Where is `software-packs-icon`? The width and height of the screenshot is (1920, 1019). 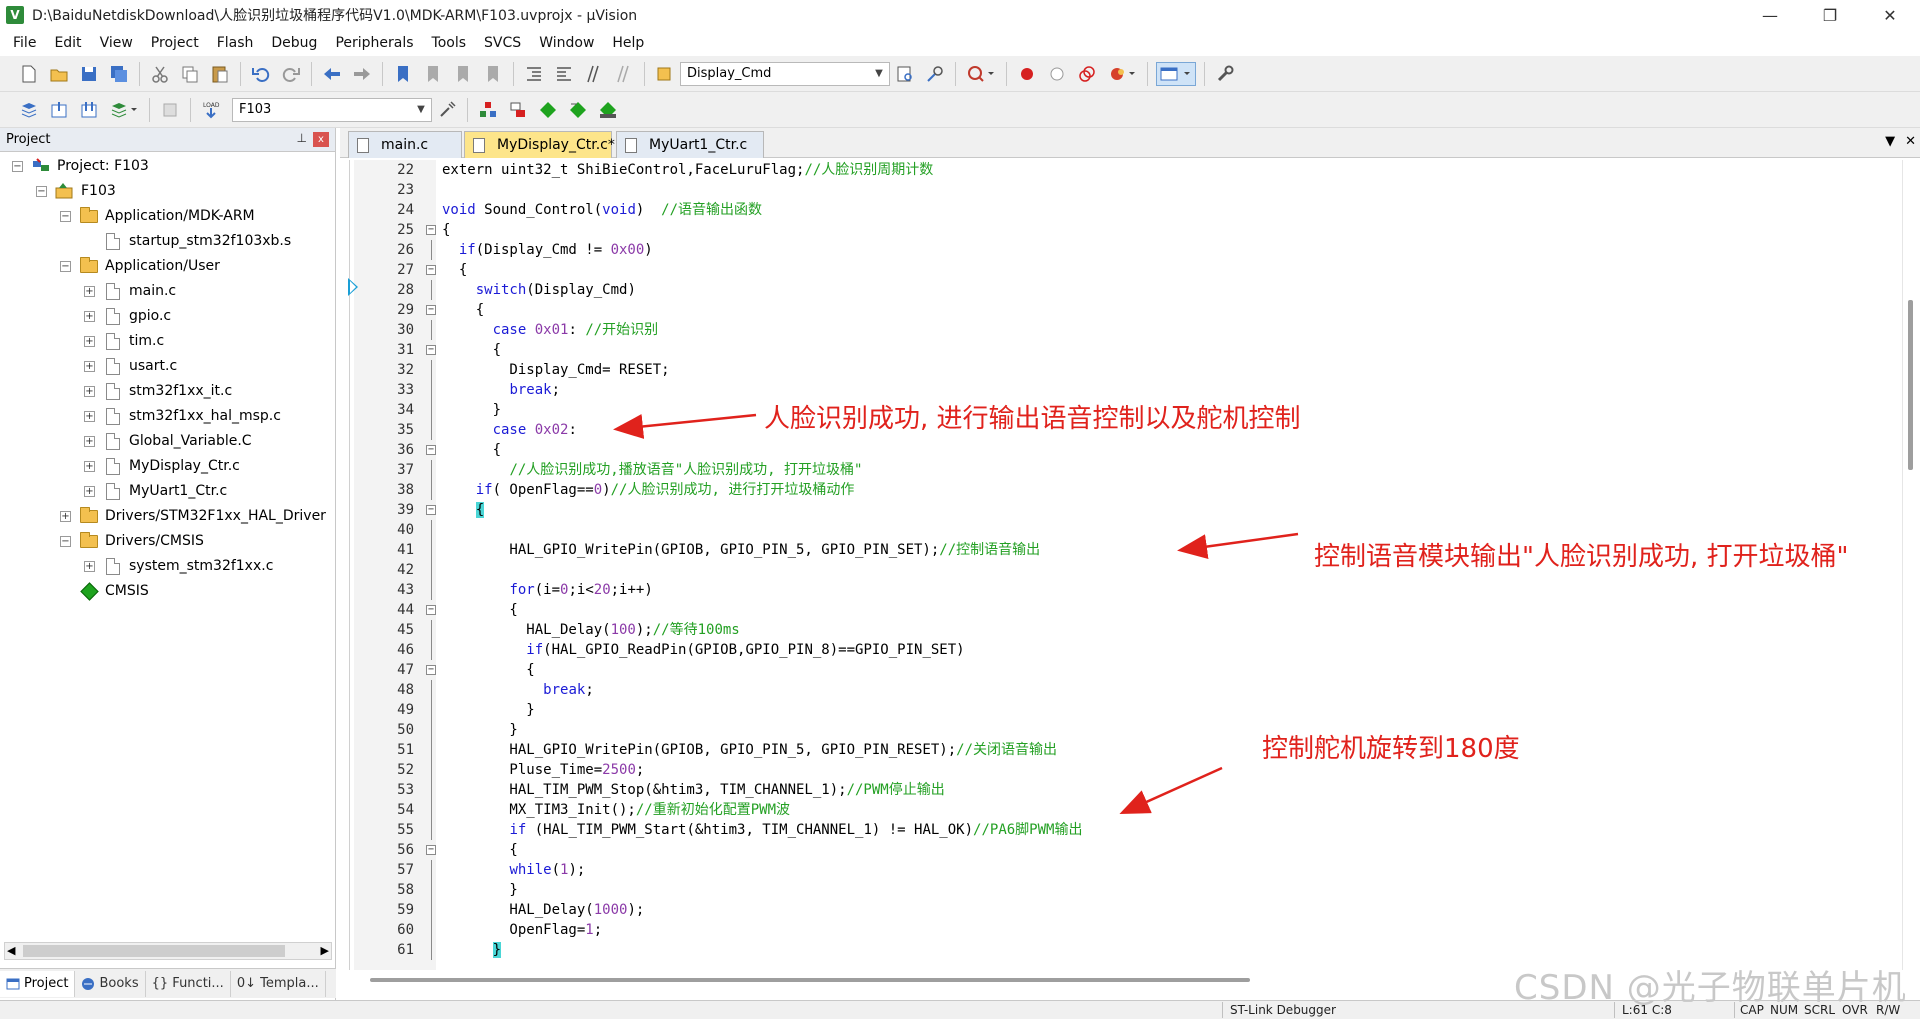
software-packs-icon is located at coordinates (608, 110).